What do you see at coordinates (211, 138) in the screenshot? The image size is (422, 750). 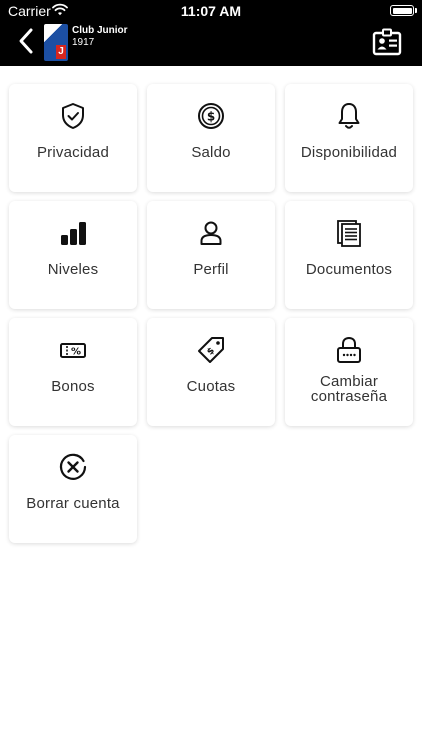 I see `tile-saldo: $ Saldo` at bounding box center [211, 138].